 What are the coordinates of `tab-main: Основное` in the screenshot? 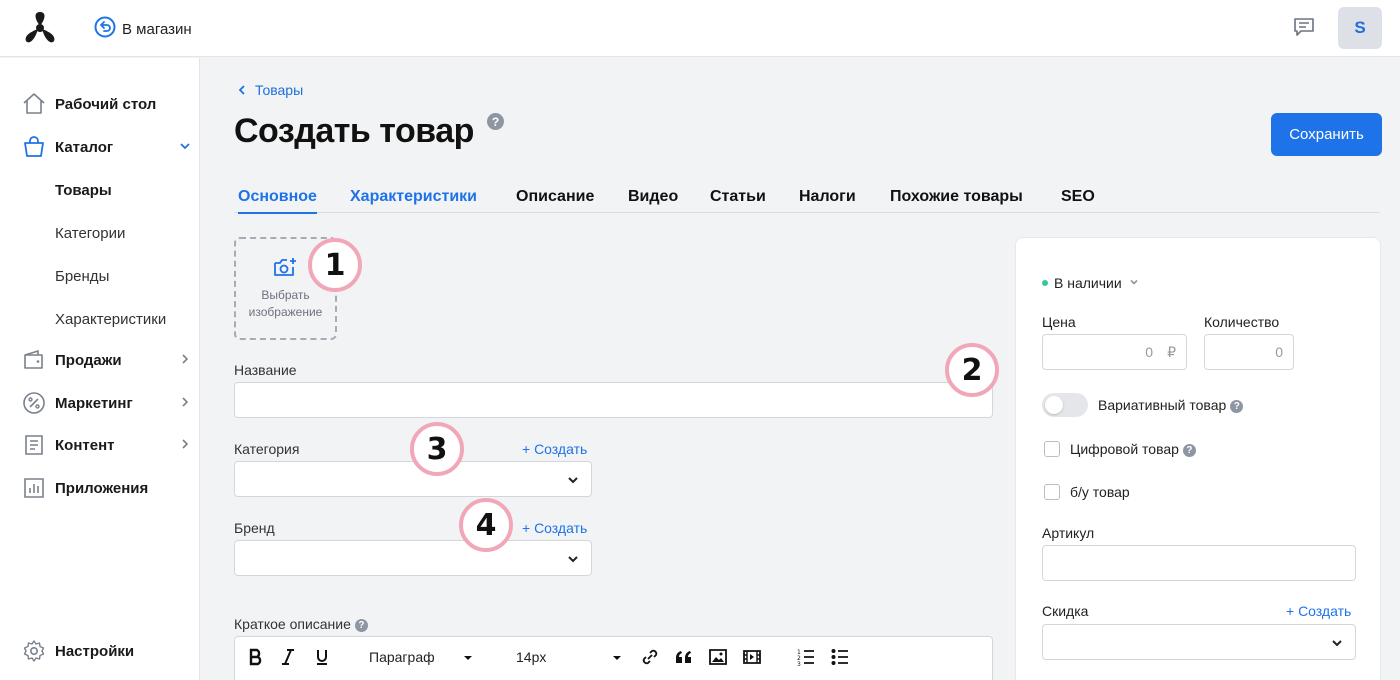 It's located at (277, 201).